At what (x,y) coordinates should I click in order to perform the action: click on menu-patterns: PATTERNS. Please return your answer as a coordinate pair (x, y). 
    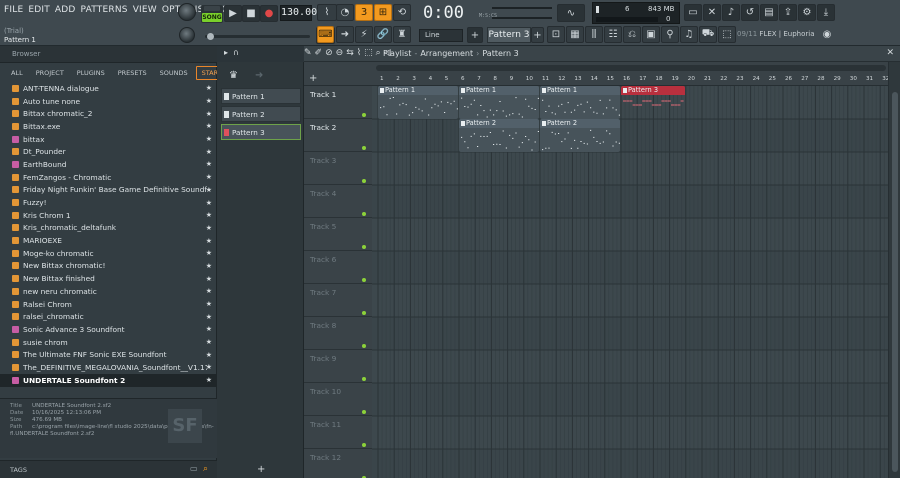
    Looking at the image, I should click on (104, 10).